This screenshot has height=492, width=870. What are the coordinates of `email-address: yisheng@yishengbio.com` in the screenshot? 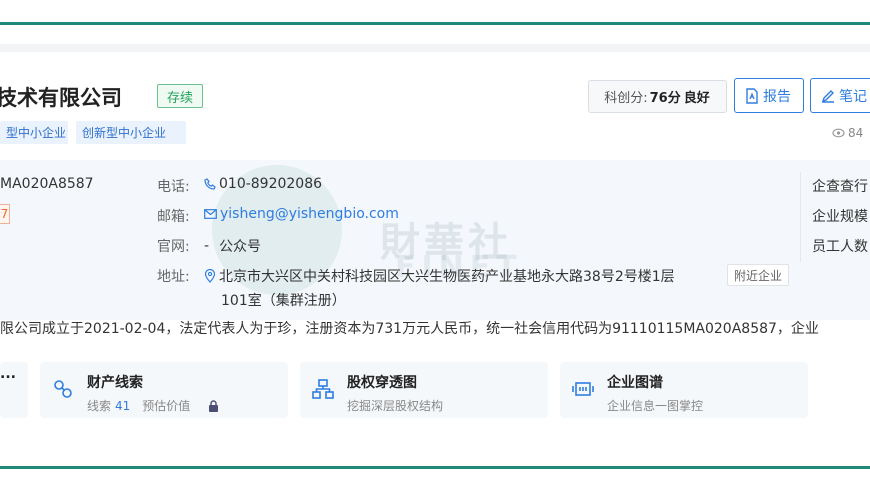 It's located at (309, 214).